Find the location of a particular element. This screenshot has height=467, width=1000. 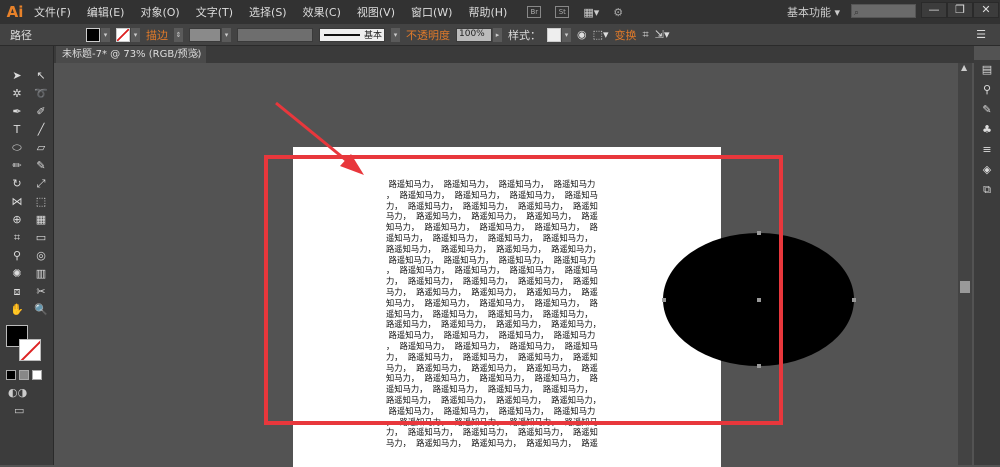

menu-item: 选择(S) is located at coordinates (268, 12).